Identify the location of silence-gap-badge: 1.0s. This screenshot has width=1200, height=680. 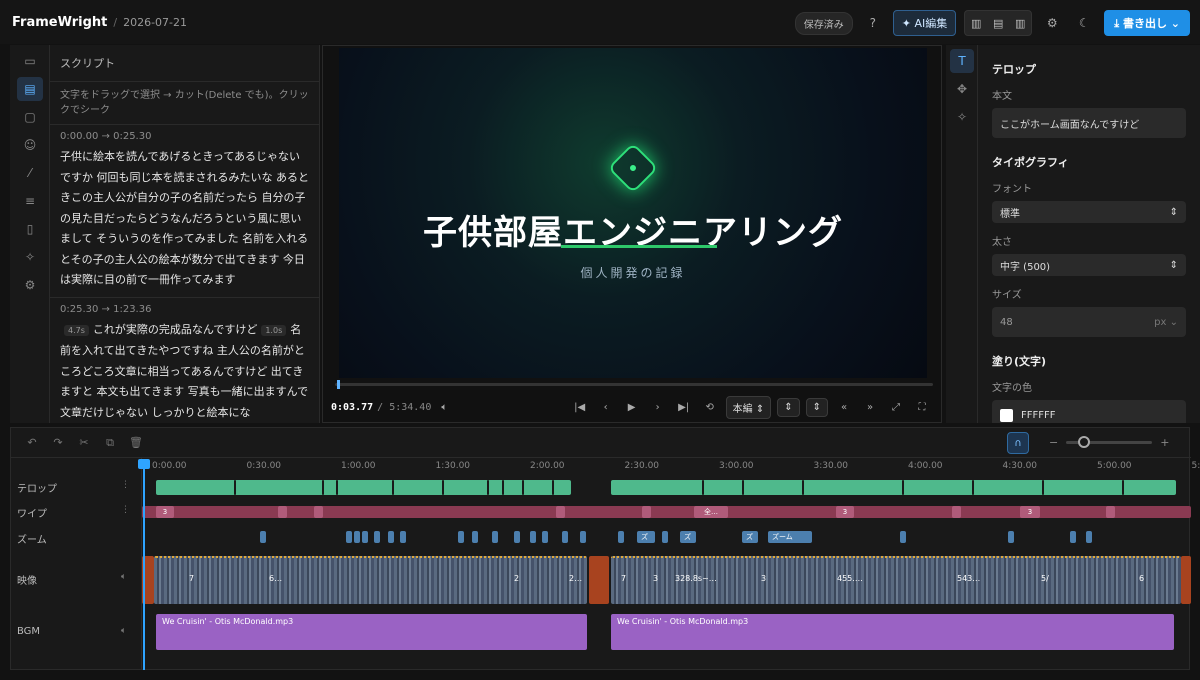
(274, 330).